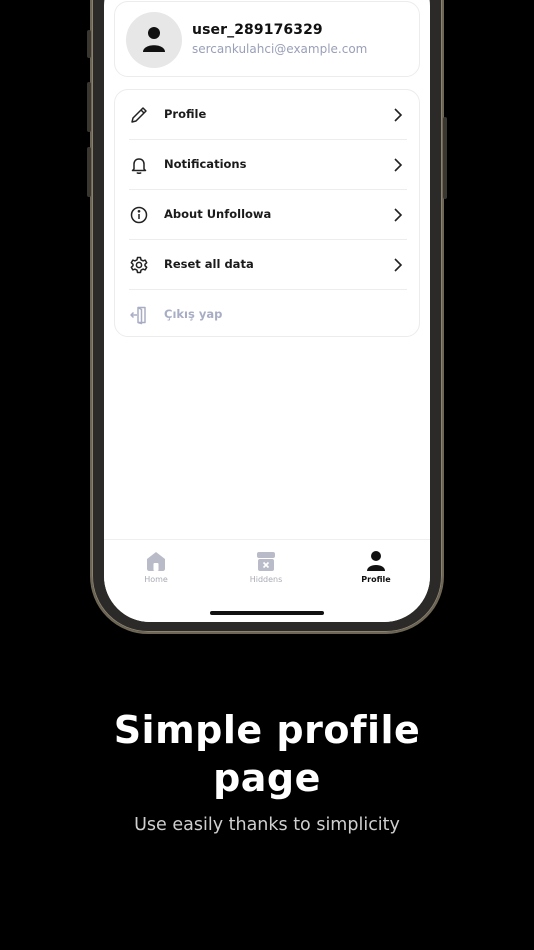 This screenshot has height=950, width=534. Describe the element at coordinates (267, 39) in the screenshot. I see `user-card: user_289176329 sercankulahci@example.com` at that location.